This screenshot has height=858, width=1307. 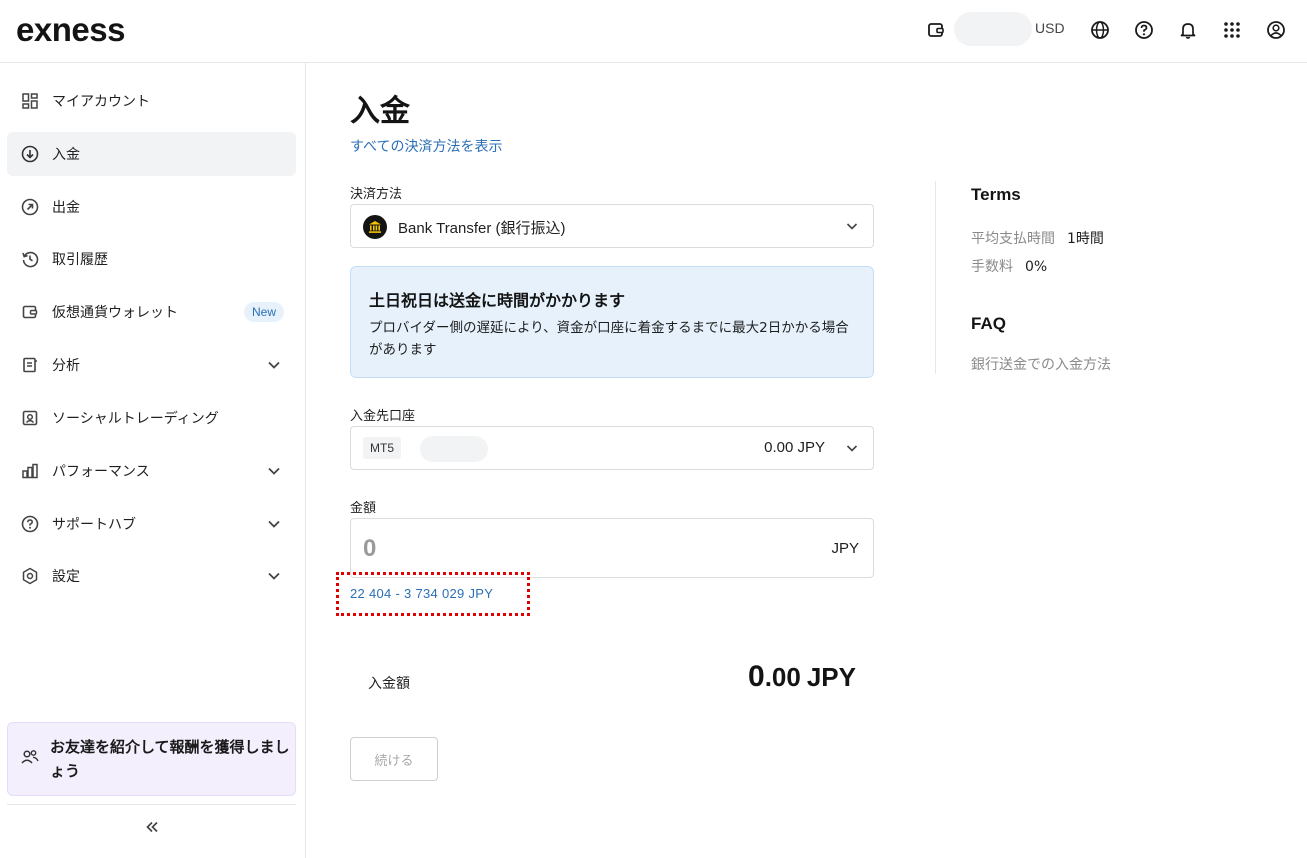 I want to click on faq-link: 銀行送金での入金方法, so click(x=1041, y=364).